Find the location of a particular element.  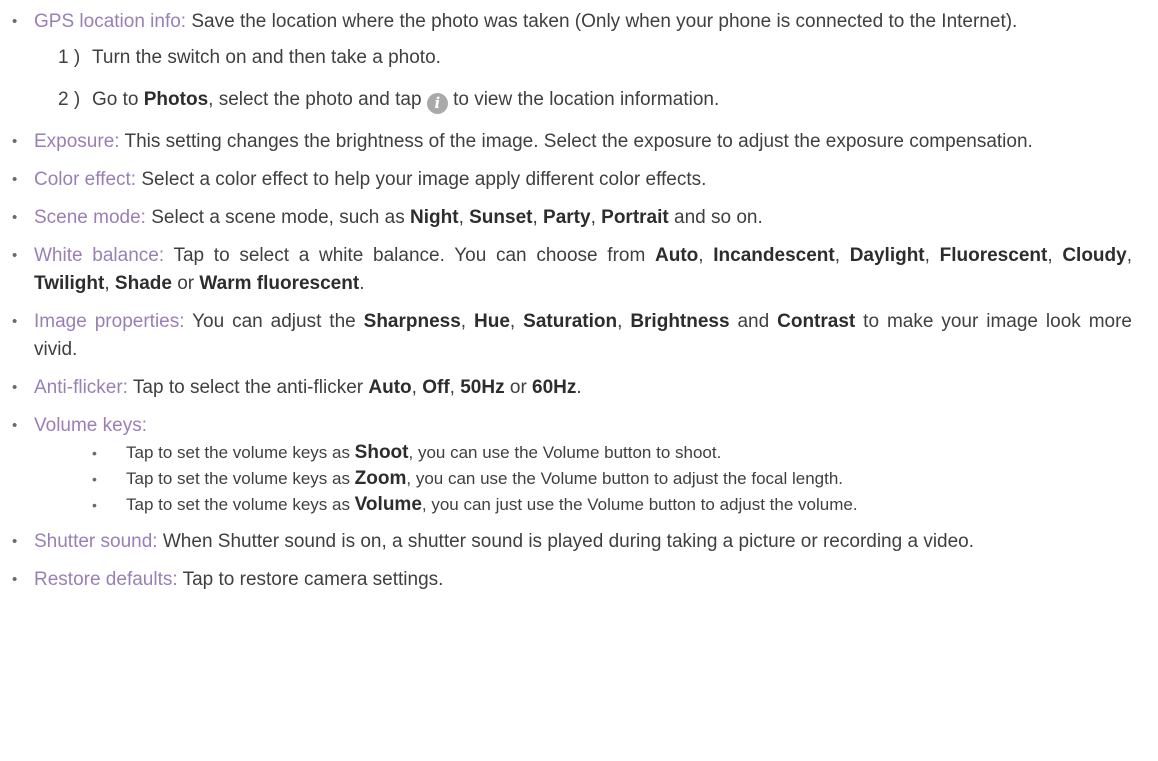

option-label: Daylight is located at coordinates (887, 255).